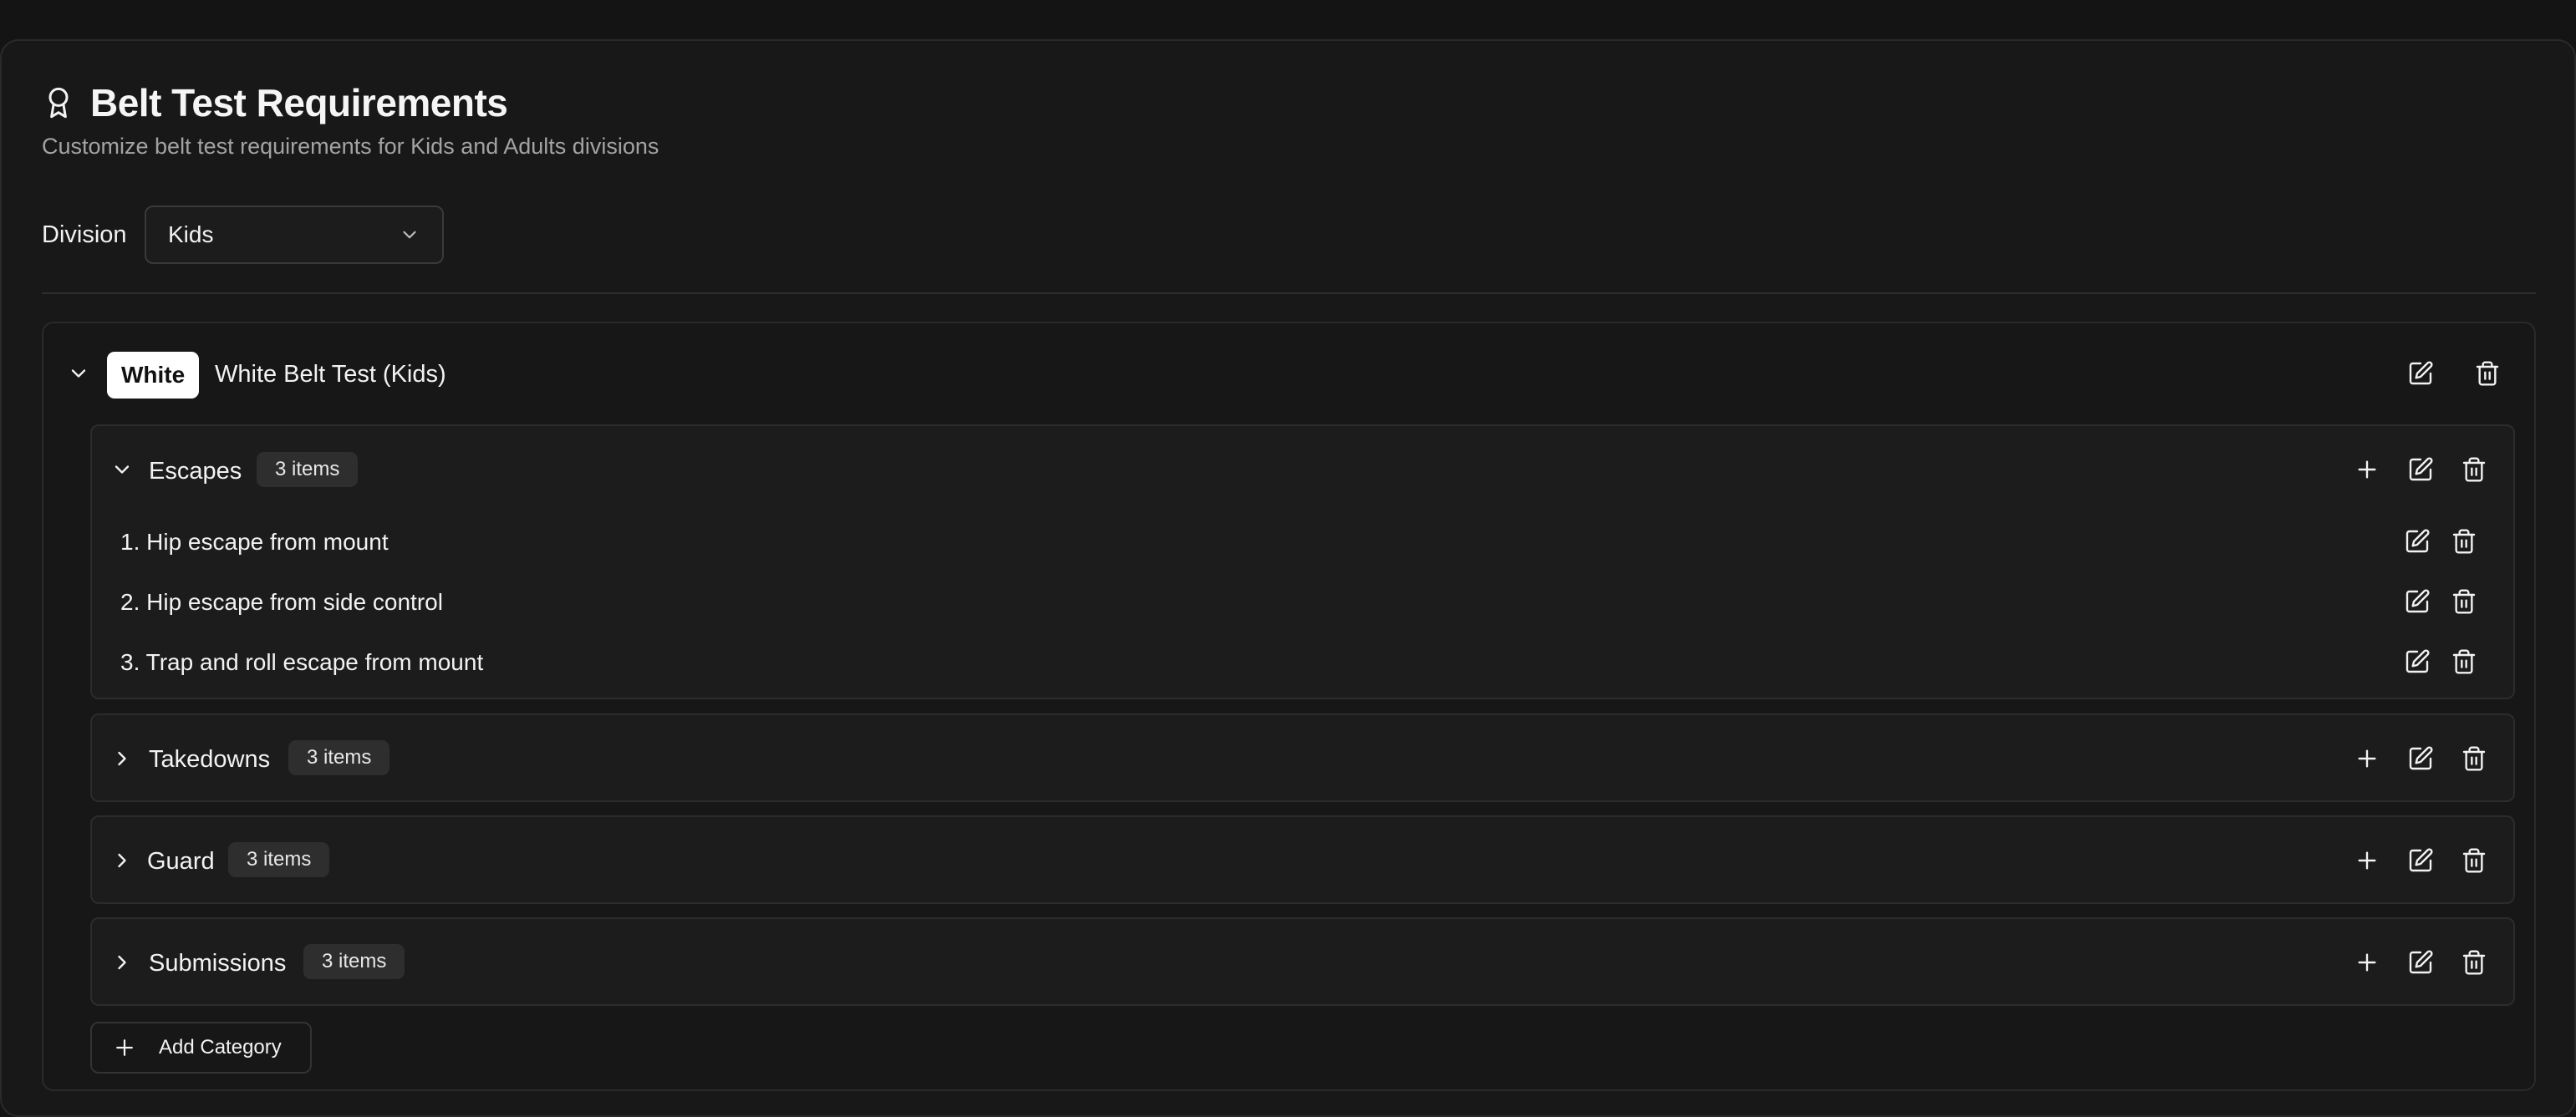  I want to click on add-category-label: Add Category, so click(220, 1047).